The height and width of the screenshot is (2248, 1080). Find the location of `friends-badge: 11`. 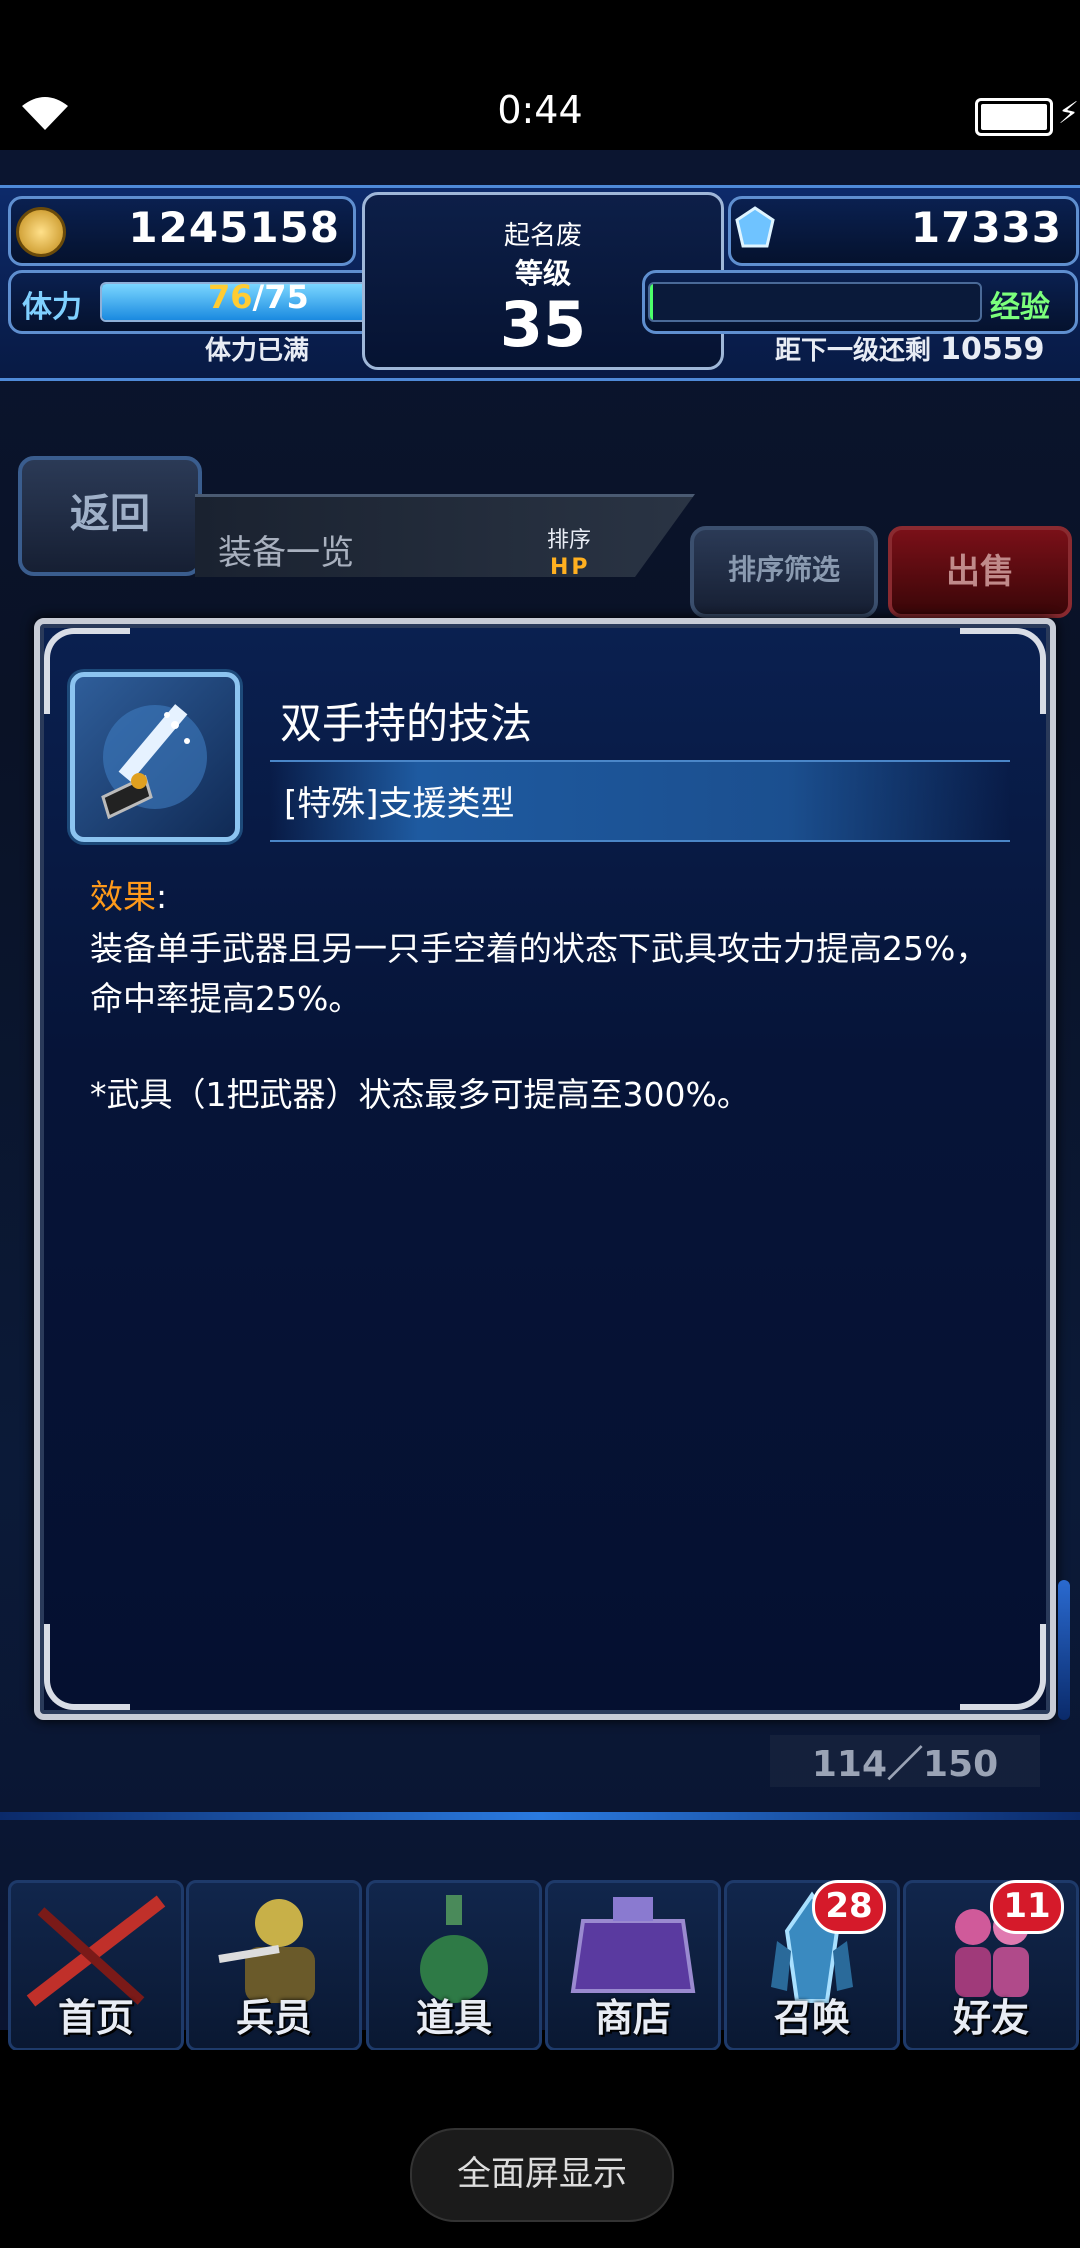

friends-badge: 11 is located at coordinates (1027, 1907).